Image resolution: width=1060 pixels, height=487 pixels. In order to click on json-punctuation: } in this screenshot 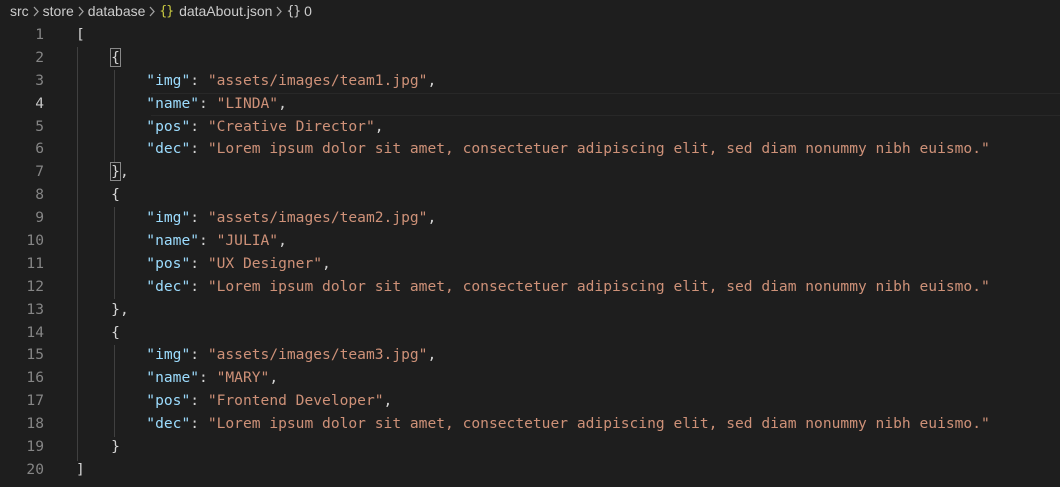, I will do `click(115, 447)`.